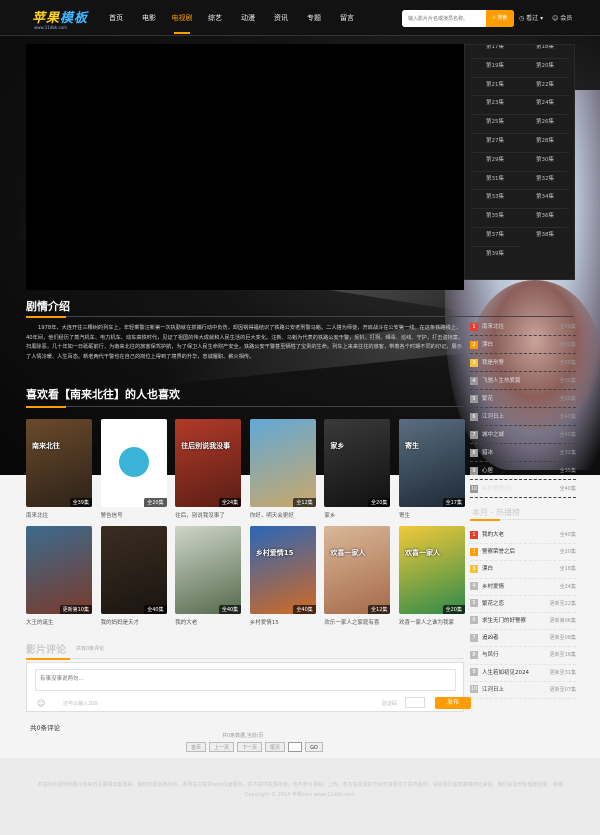 This screenshot has height=835, width=600. What do you see at coordinates (523, 417) in the screenshot?
I see `rank-item: 6 江河日上 全40集` at bounding box center [523, 417].